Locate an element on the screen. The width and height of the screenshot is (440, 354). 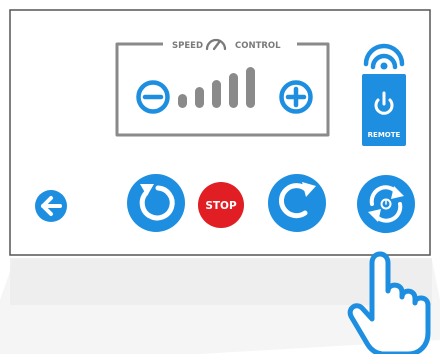
stop-label: STOP is located at coordinates (221, 206).